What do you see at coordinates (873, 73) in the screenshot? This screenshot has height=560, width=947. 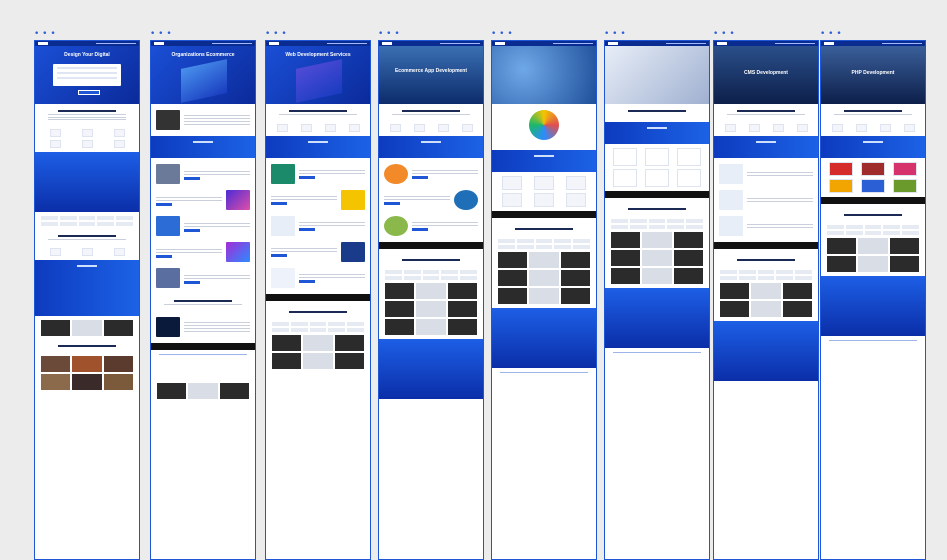 I see `hero-title: PHP Development` at bounding box center [873, 73].